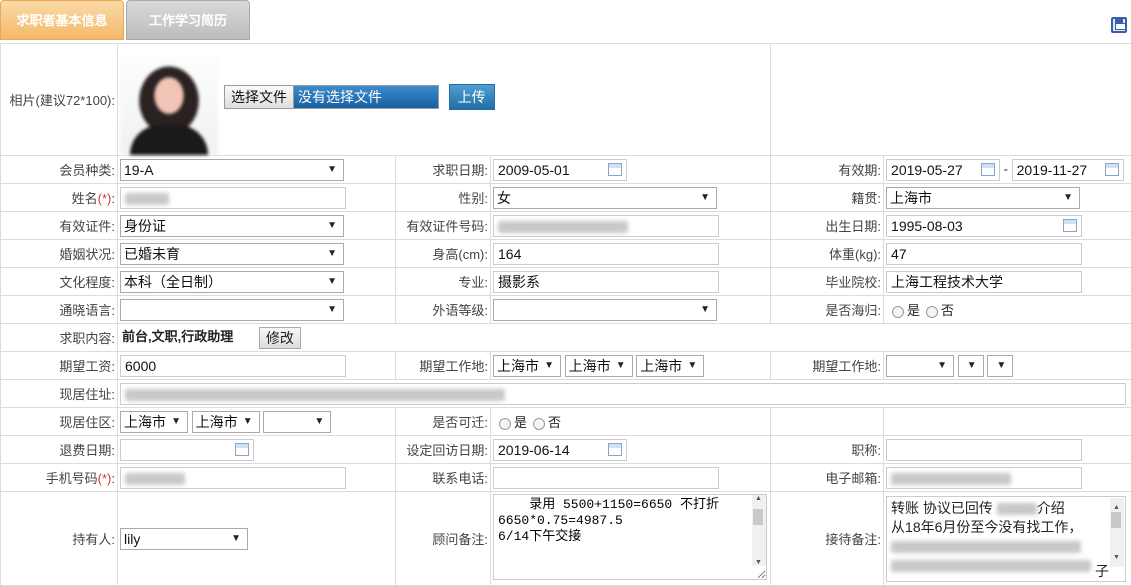 Image resolution: width=1131 pixels, height=586 pixels. I want to click on address-input, so click(623, 393).